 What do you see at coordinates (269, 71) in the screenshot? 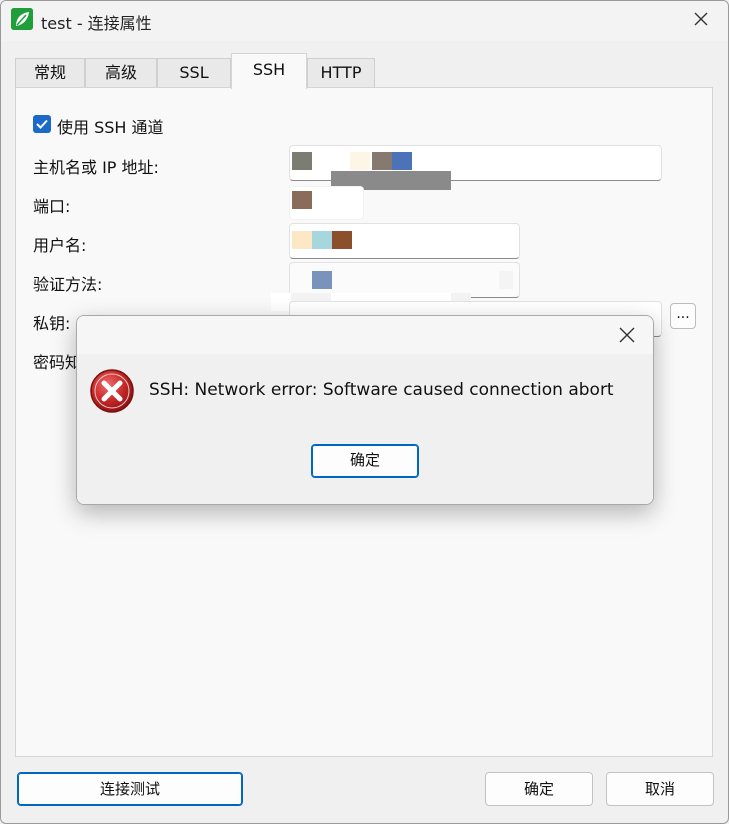
I see `tab-ssh: SSH` at bounding box center [269, 71].